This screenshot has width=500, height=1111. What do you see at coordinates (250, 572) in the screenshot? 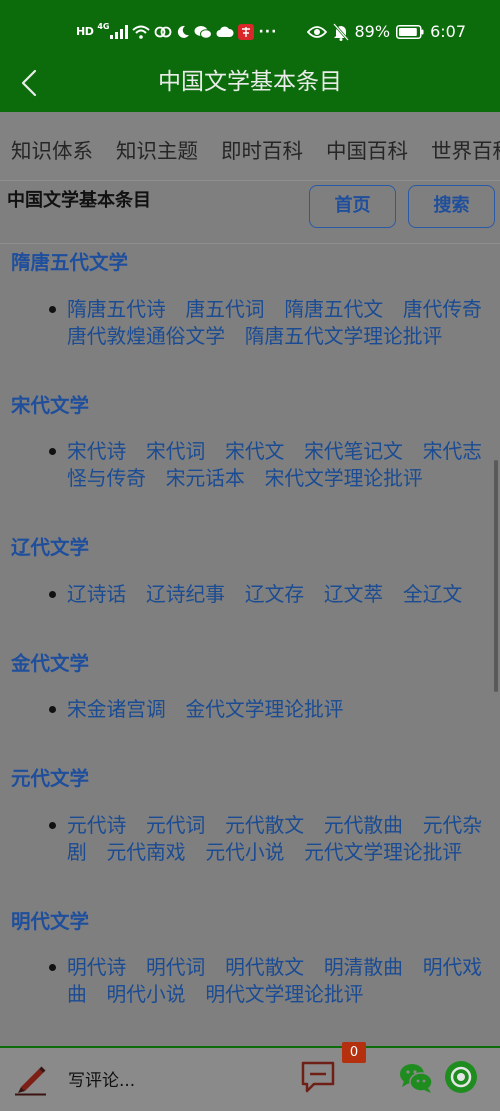
I see `section: 辽代文学辽诗话 辽诗纪事 辽文存 辽文萃 全辽文` at bounding box center [250, 572].